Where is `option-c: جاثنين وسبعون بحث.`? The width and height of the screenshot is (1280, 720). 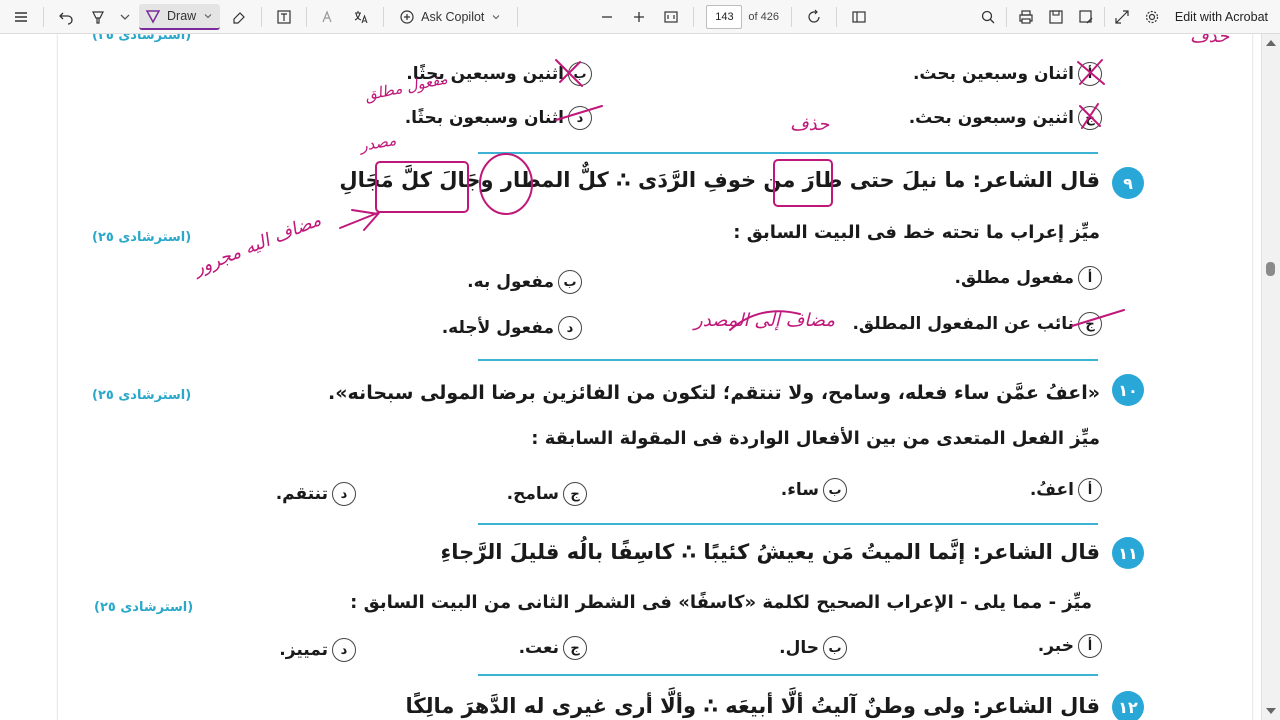
option-c: جاثنين وسبعون بحث. is located at coordinates (1005, 118).